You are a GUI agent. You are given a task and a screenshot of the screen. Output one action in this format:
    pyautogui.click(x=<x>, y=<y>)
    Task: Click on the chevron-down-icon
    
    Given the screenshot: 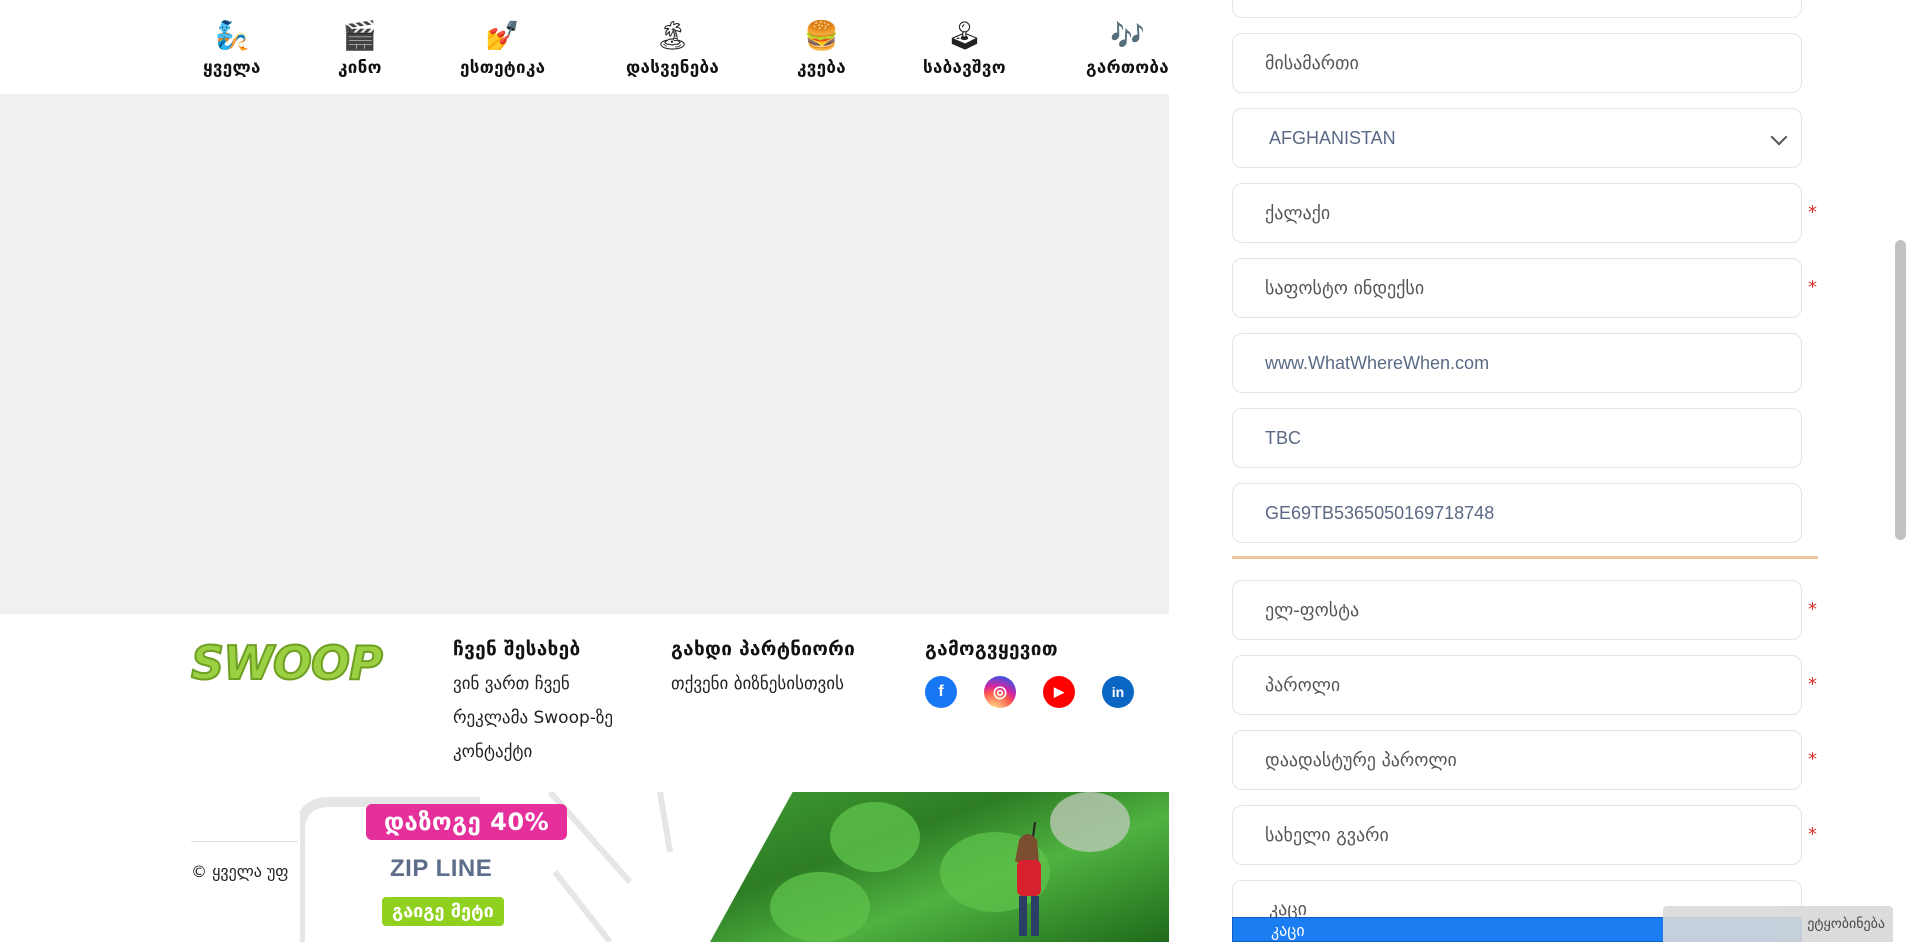 What is the action you would take?
    pyautogui.click(x=1779, y=137)
    